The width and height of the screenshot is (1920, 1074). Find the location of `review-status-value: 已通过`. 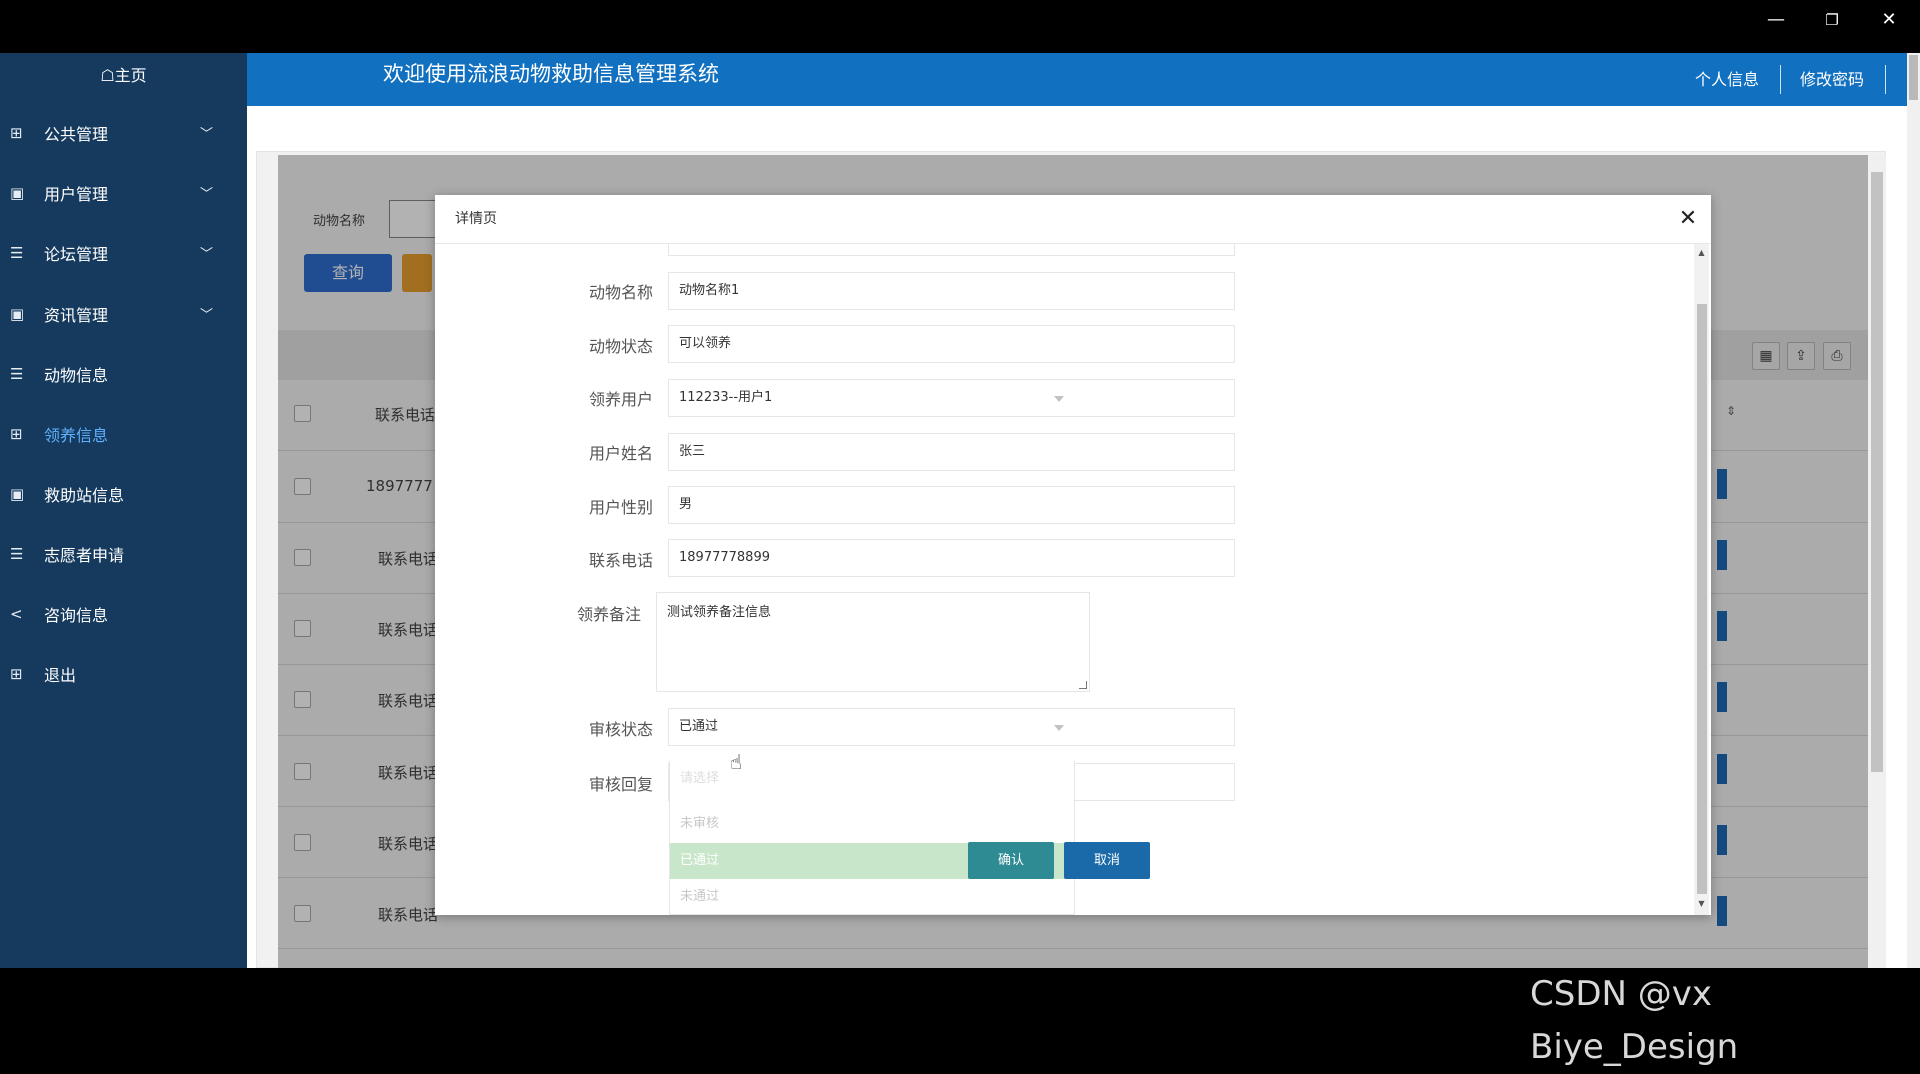

review-status-value: 已通过 is located at coordinates (699, 726).